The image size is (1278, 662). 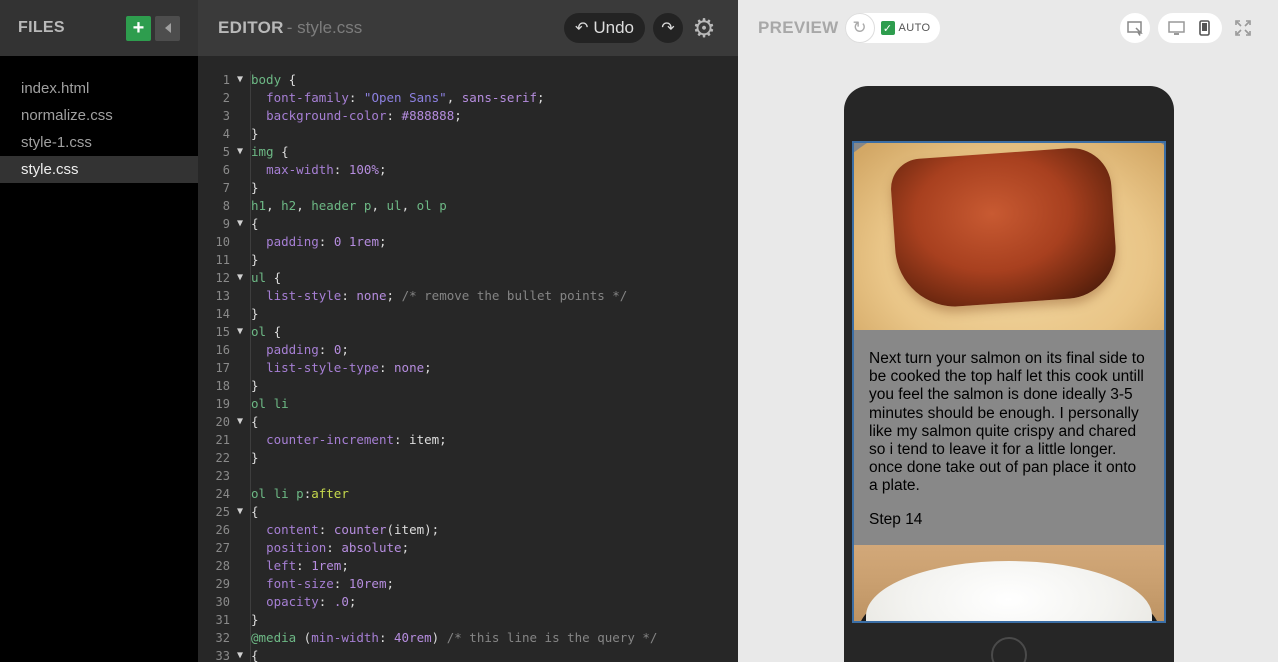 I want to click on line-number: 29, so click(x=222, y=584).